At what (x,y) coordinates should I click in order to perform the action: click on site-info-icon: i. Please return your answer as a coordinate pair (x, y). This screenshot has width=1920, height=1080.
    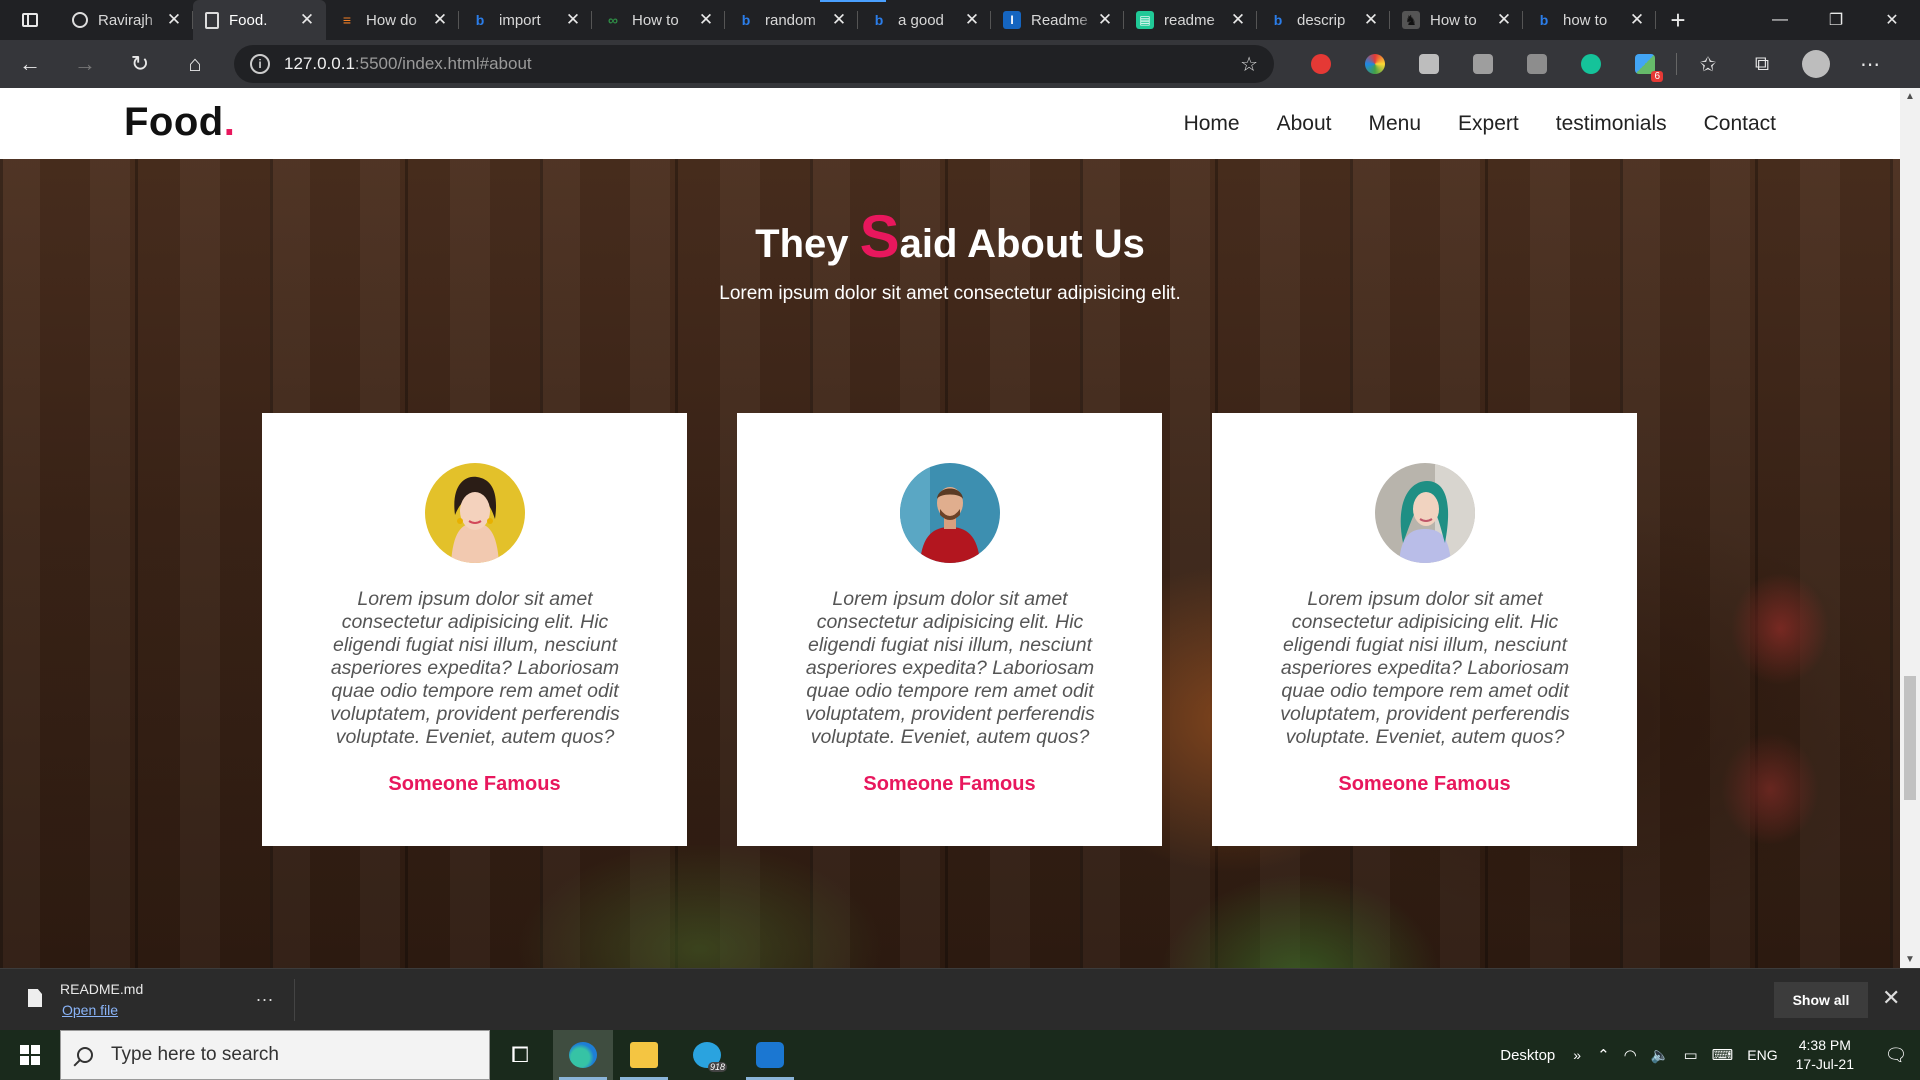
    Looking at the image, I should click on (260, 64).